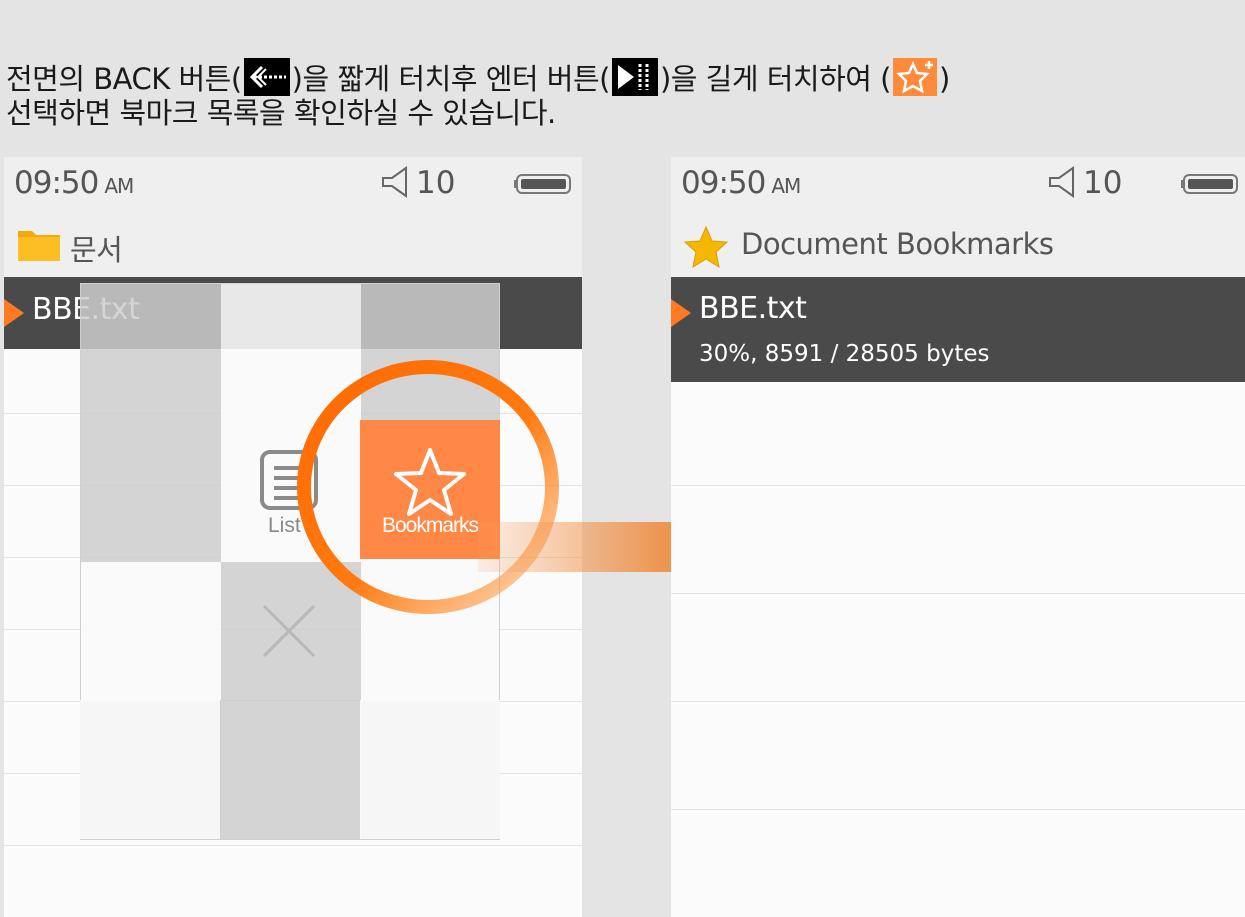 Image resolution: width=1245 pixels, height=917 pixels. What do you see at coordinates (290, 770) in the screenshot?
I see `menu-grid-bottom` at bounding box center [290, 770].